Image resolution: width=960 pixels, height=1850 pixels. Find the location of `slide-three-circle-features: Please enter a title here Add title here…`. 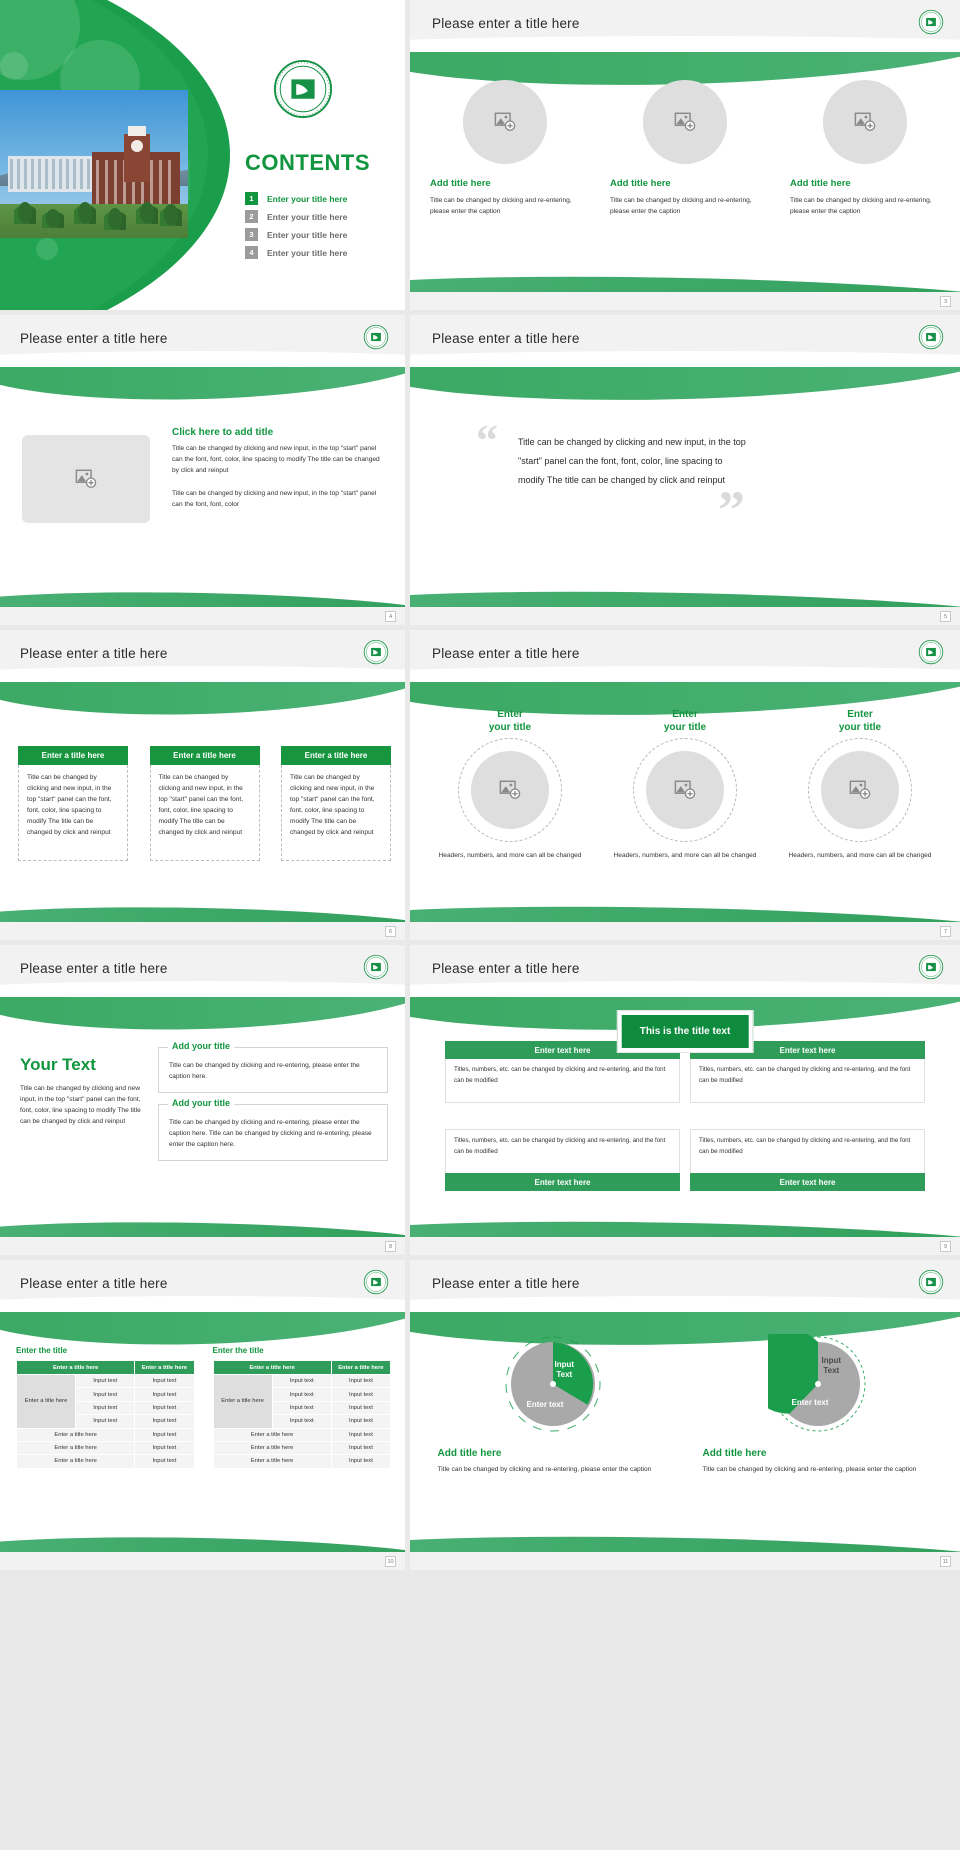

slide-three-circle-features: Please enter a title here Add title here… is located at coordinates (685, 155).